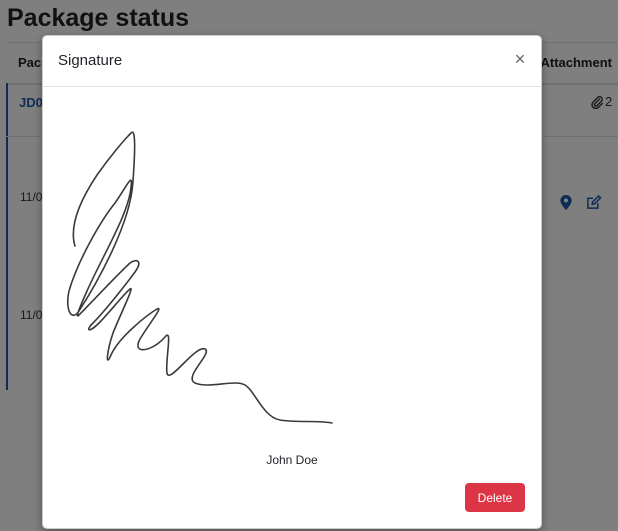 The image size is (618, 531). Describe the element at coordinates (292, 460) in the screenshot. I see `signer-name: John Doe` at that location.